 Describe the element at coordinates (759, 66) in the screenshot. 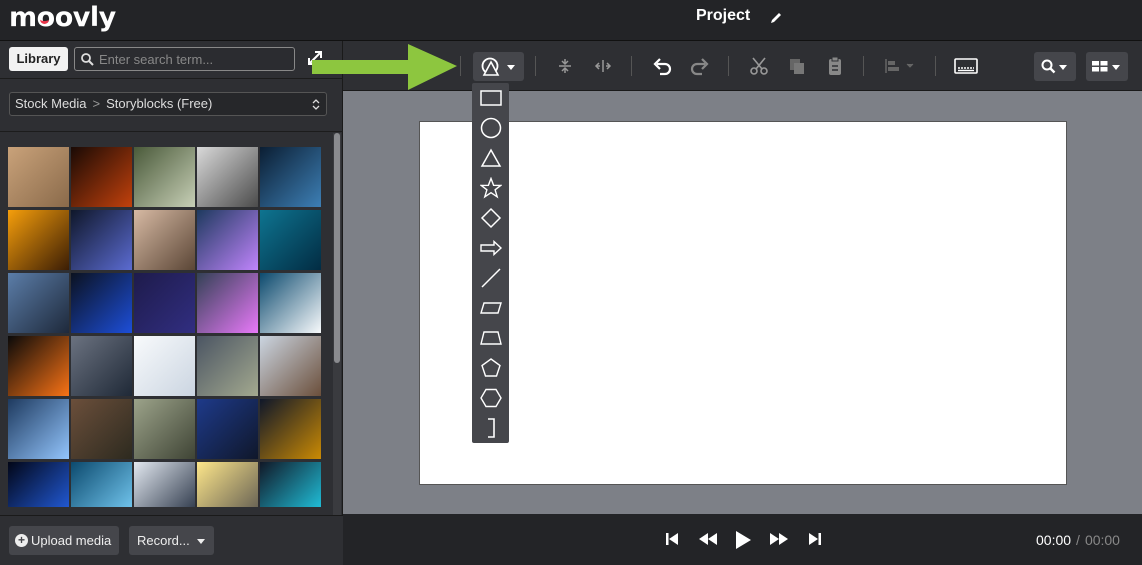

I see `cut-icon` at that location.